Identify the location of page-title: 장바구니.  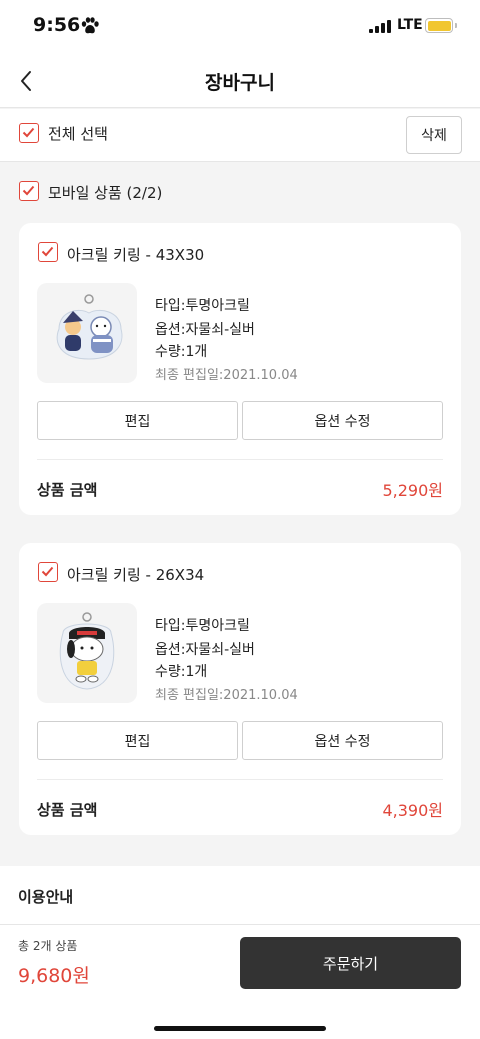
(240, 83).